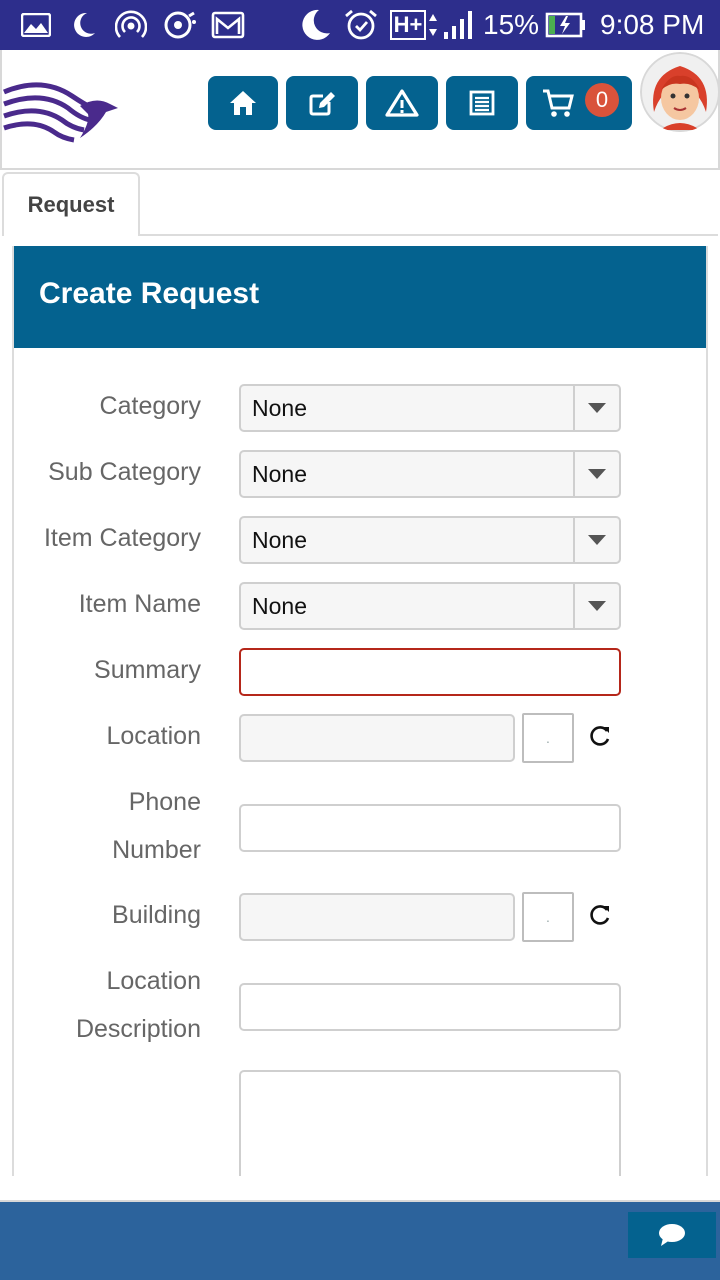 Image resolution: width=720 pixels, height=1280 pixels. Describe the element at coordinates (279, 474) in the screenshot. I see `sub-category-value: None` at that location.